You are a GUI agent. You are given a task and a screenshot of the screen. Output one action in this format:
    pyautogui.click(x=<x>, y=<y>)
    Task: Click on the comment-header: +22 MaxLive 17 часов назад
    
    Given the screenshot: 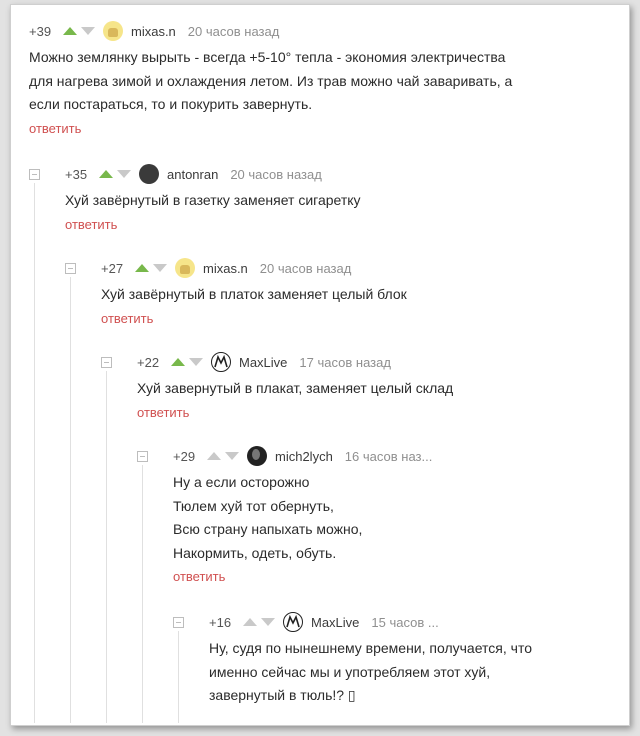 What is the action you would take?
    pyautogui.click(x=277, y=362)
    